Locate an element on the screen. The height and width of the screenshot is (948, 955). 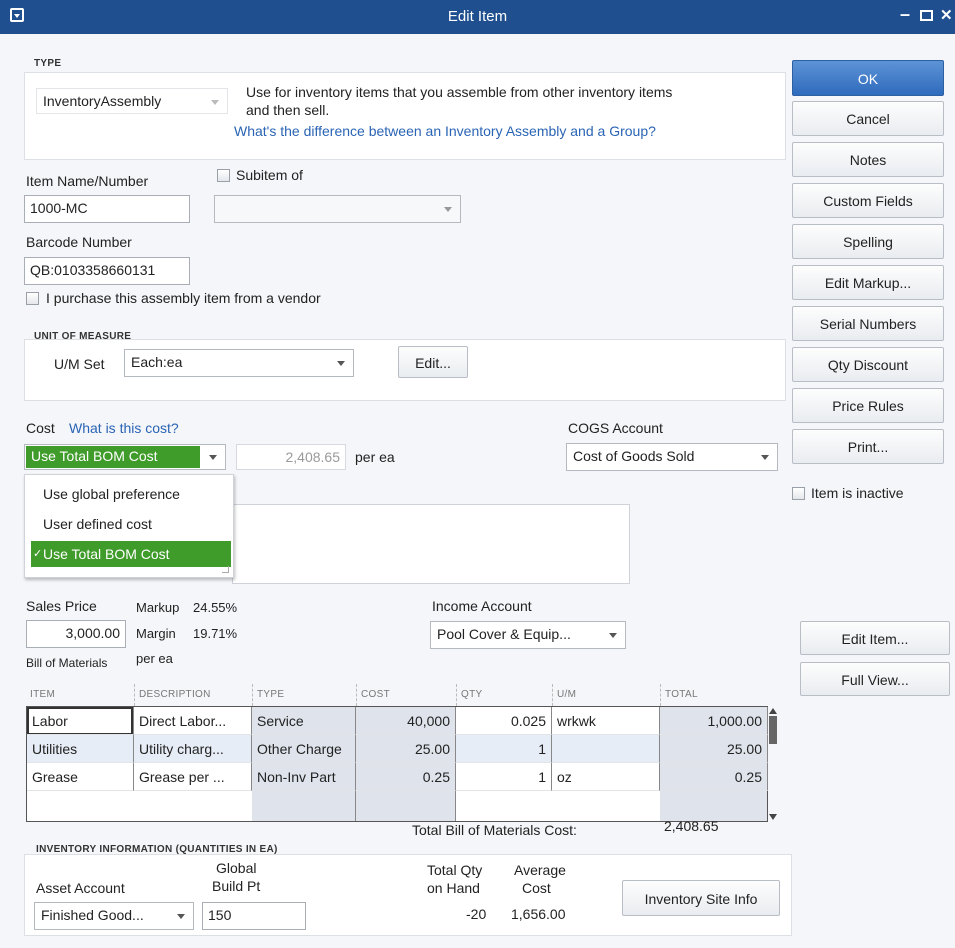
bom-cell-um is located at coordinates (606, 749).